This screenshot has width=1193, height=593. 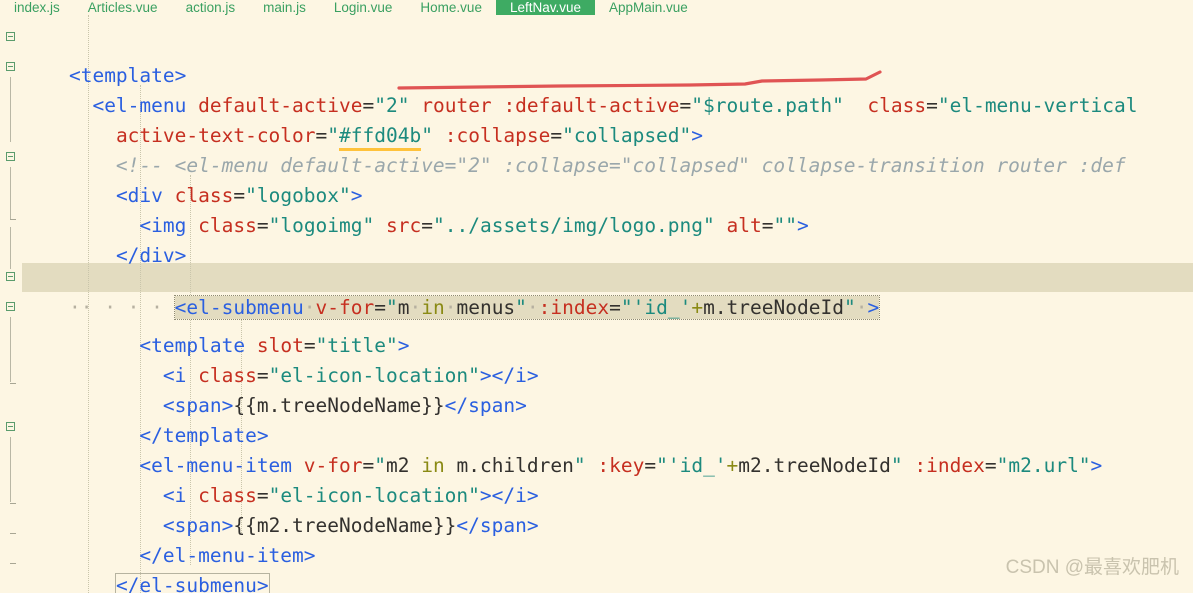 What do you see at coordinates (280, 479) in the screenshot?
I see `code-line-15: <i class="el-icon-location"></i>` at bounding box center [280, 479].